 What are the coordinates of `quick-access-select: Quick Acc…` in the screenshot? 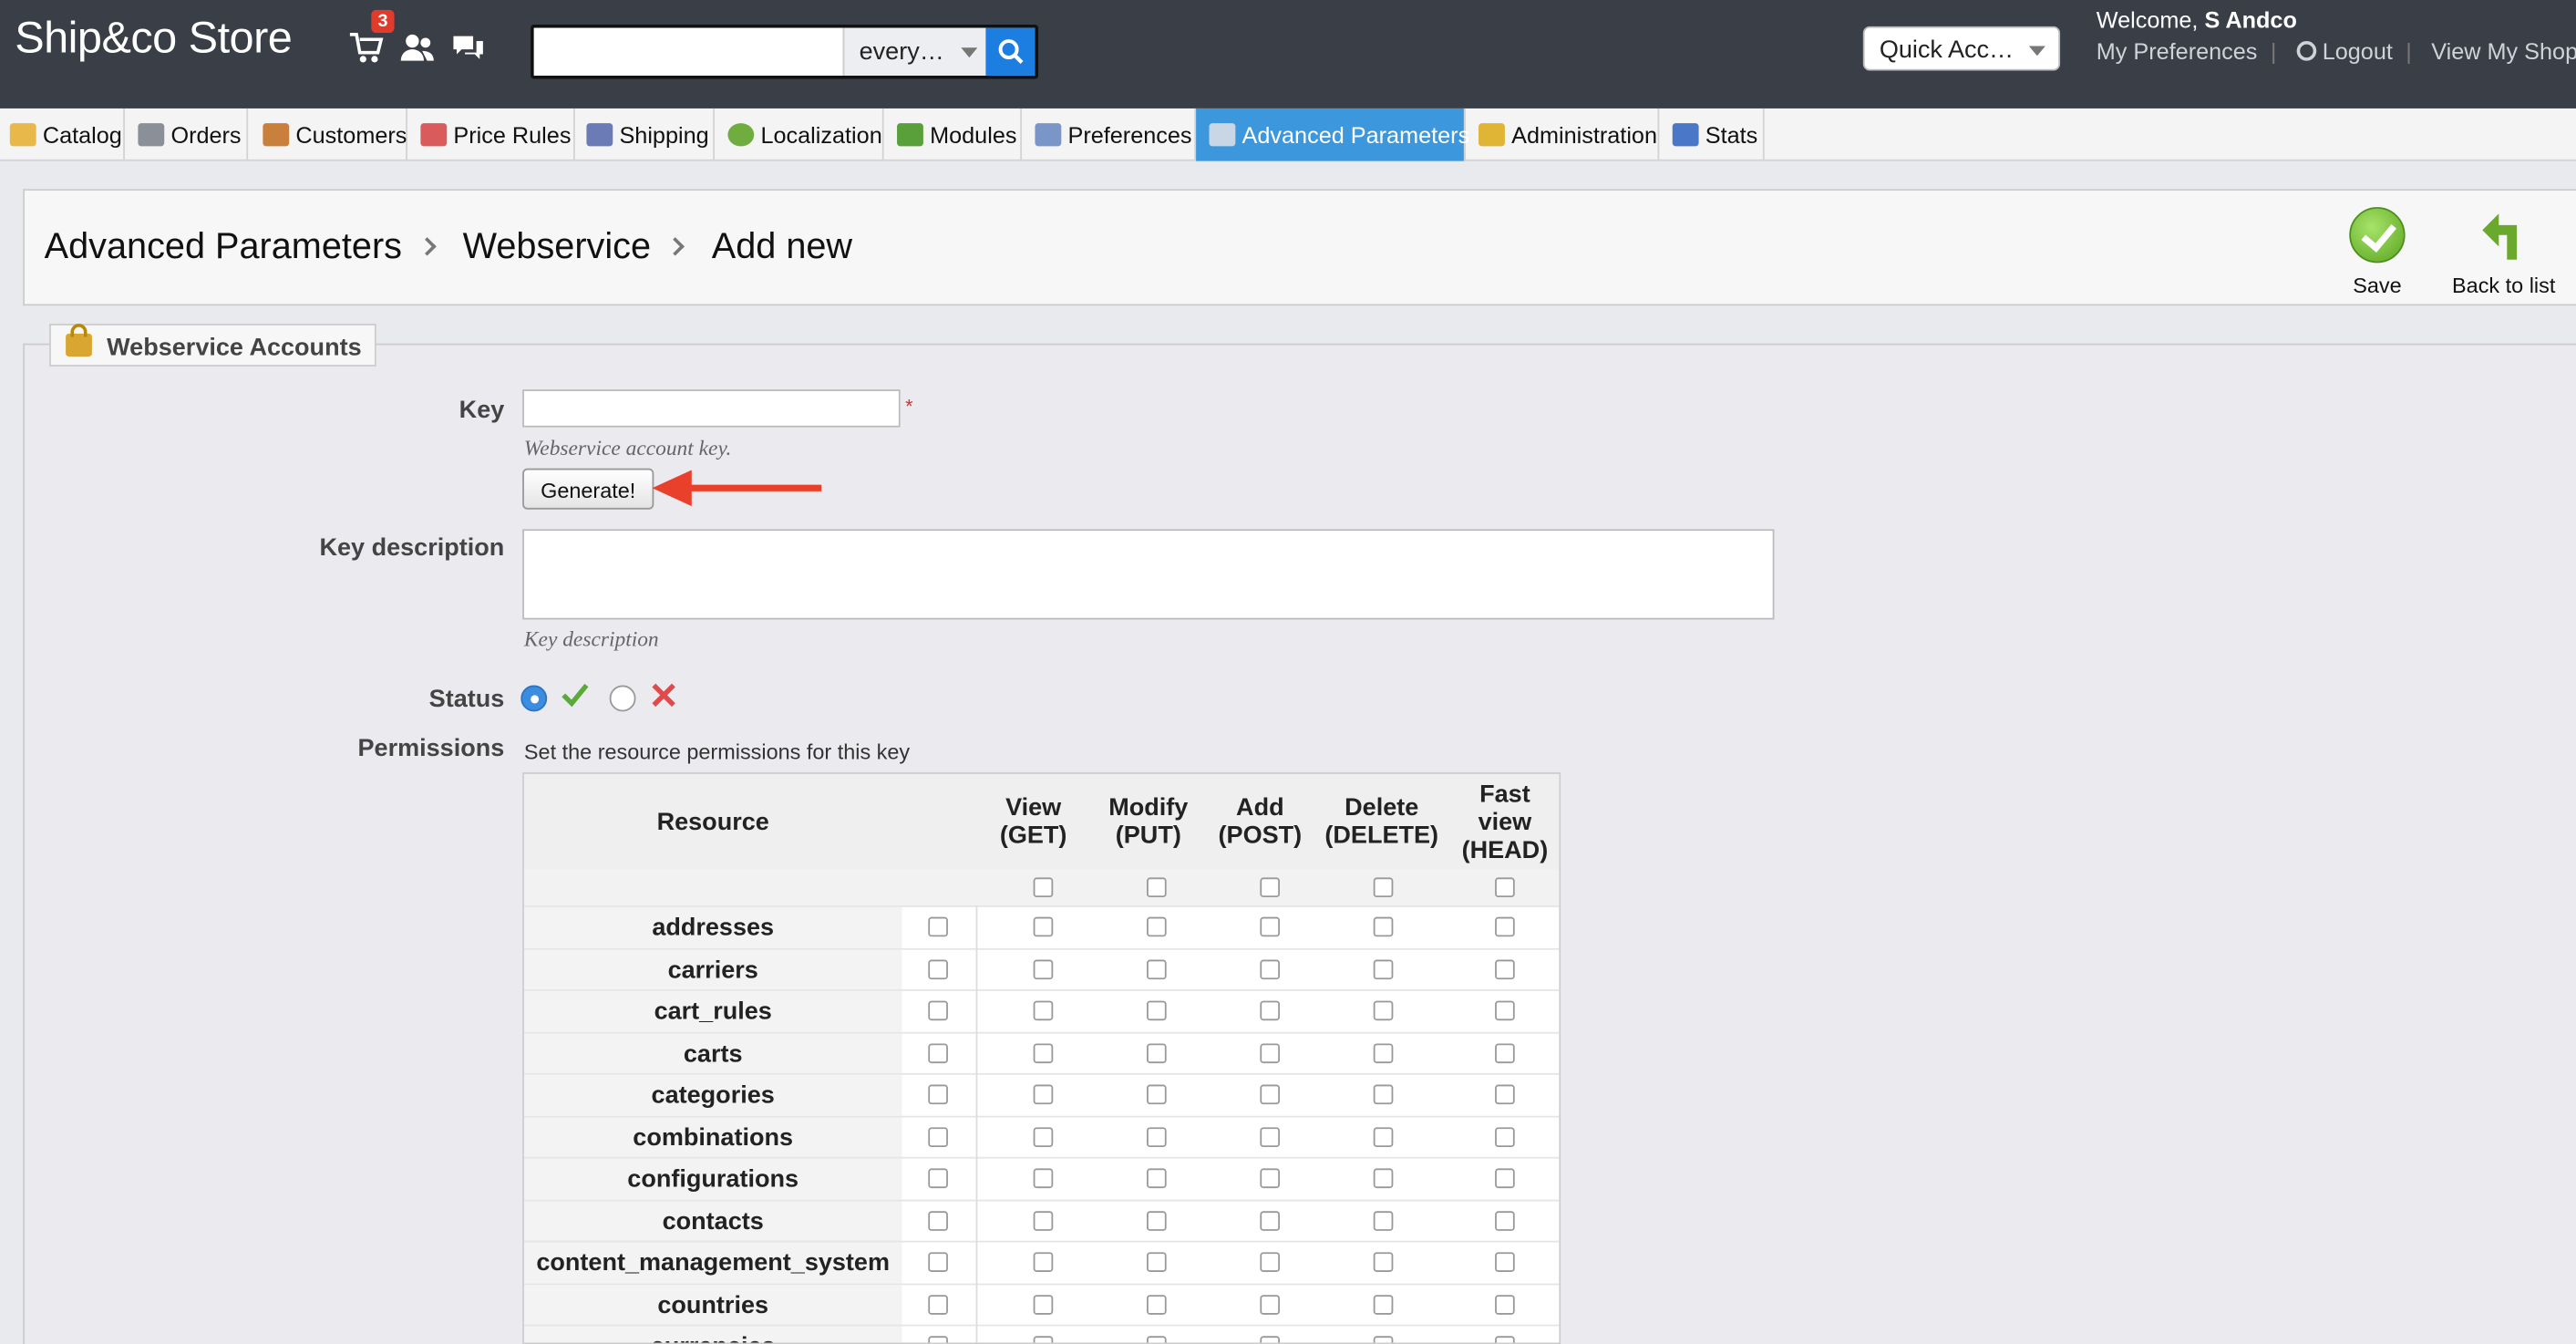 It's located at (1961, 48).